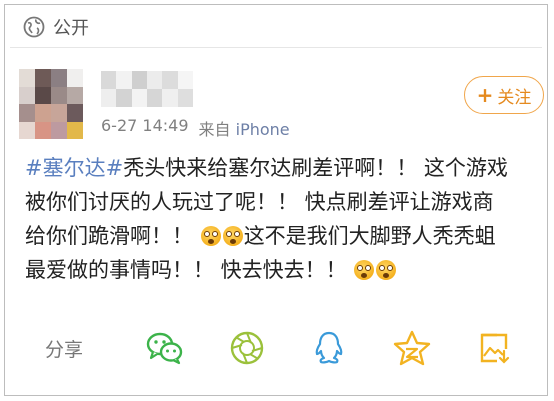 The width and height of the screenshot is (554, 401). I want to click on visibility-label: 公开, so click(71, 28).